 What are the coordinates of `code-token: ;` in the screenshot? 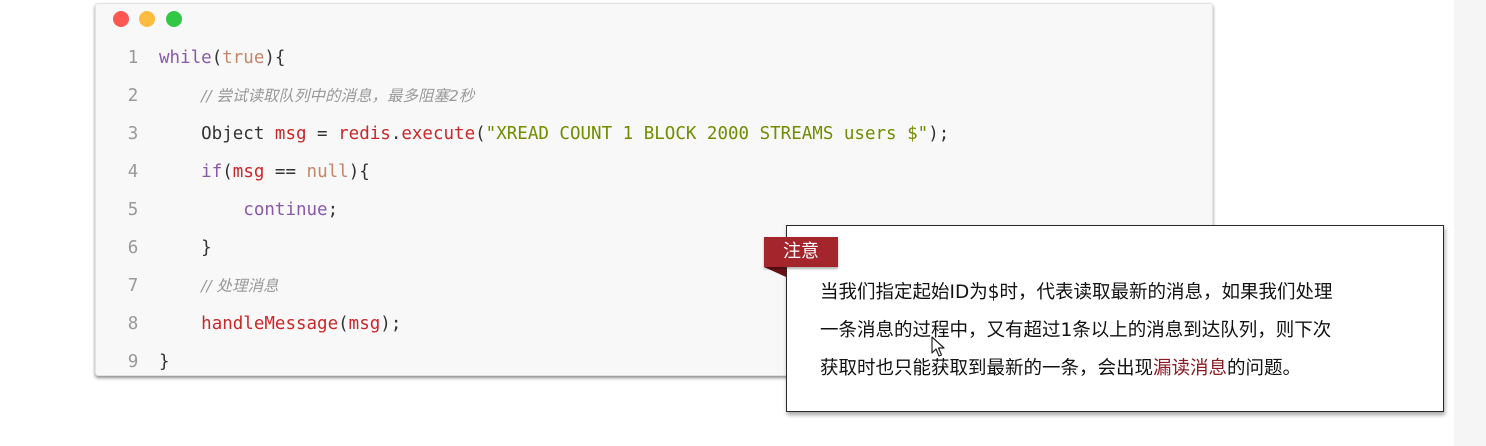 It's located at (333, 210).